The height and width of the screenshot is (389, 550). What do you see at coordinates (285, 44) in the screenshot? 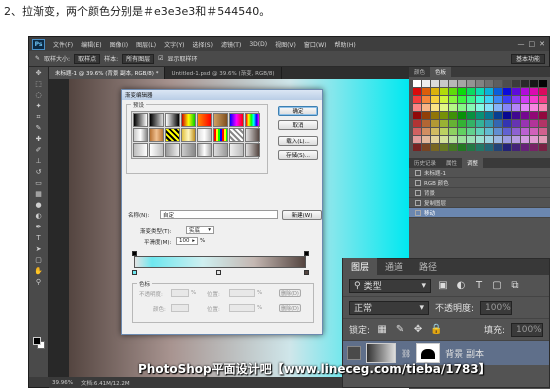
I see `menu-view: 视图(V)` at bounding box center [285, 44].